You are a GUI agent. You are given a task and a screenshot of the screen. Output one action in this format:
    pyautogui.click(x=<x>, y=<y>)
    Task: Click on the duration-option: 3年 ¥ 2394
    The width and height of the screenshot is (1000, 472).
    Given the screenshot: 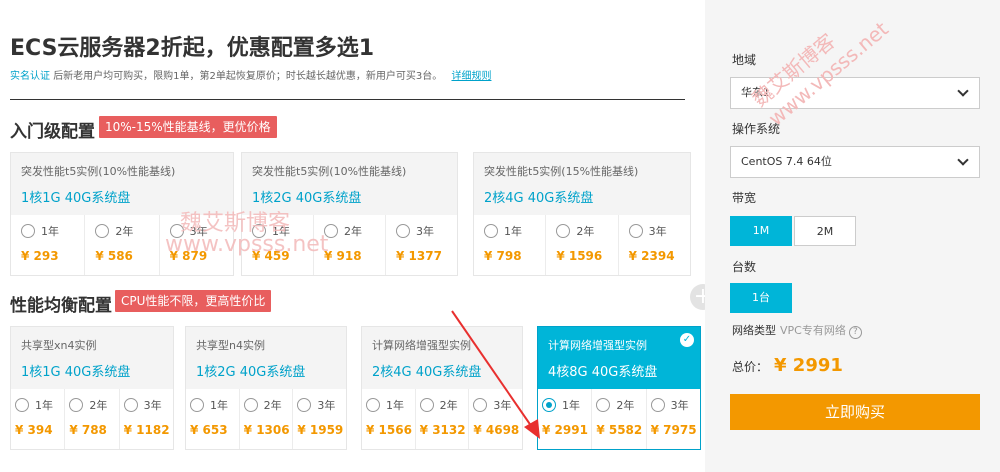 What is the action you would take?
    pyautogui.click(x=653, y=245)
    